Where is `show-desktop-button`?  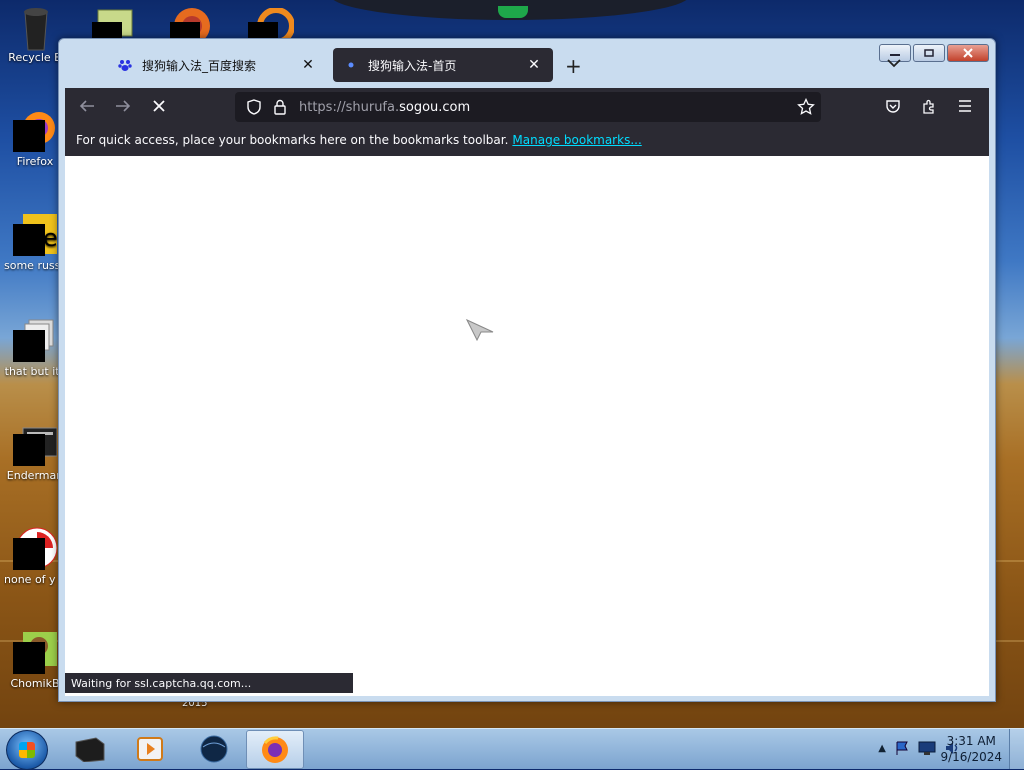 show-desktop-button is located at coordinates (1016, 749).